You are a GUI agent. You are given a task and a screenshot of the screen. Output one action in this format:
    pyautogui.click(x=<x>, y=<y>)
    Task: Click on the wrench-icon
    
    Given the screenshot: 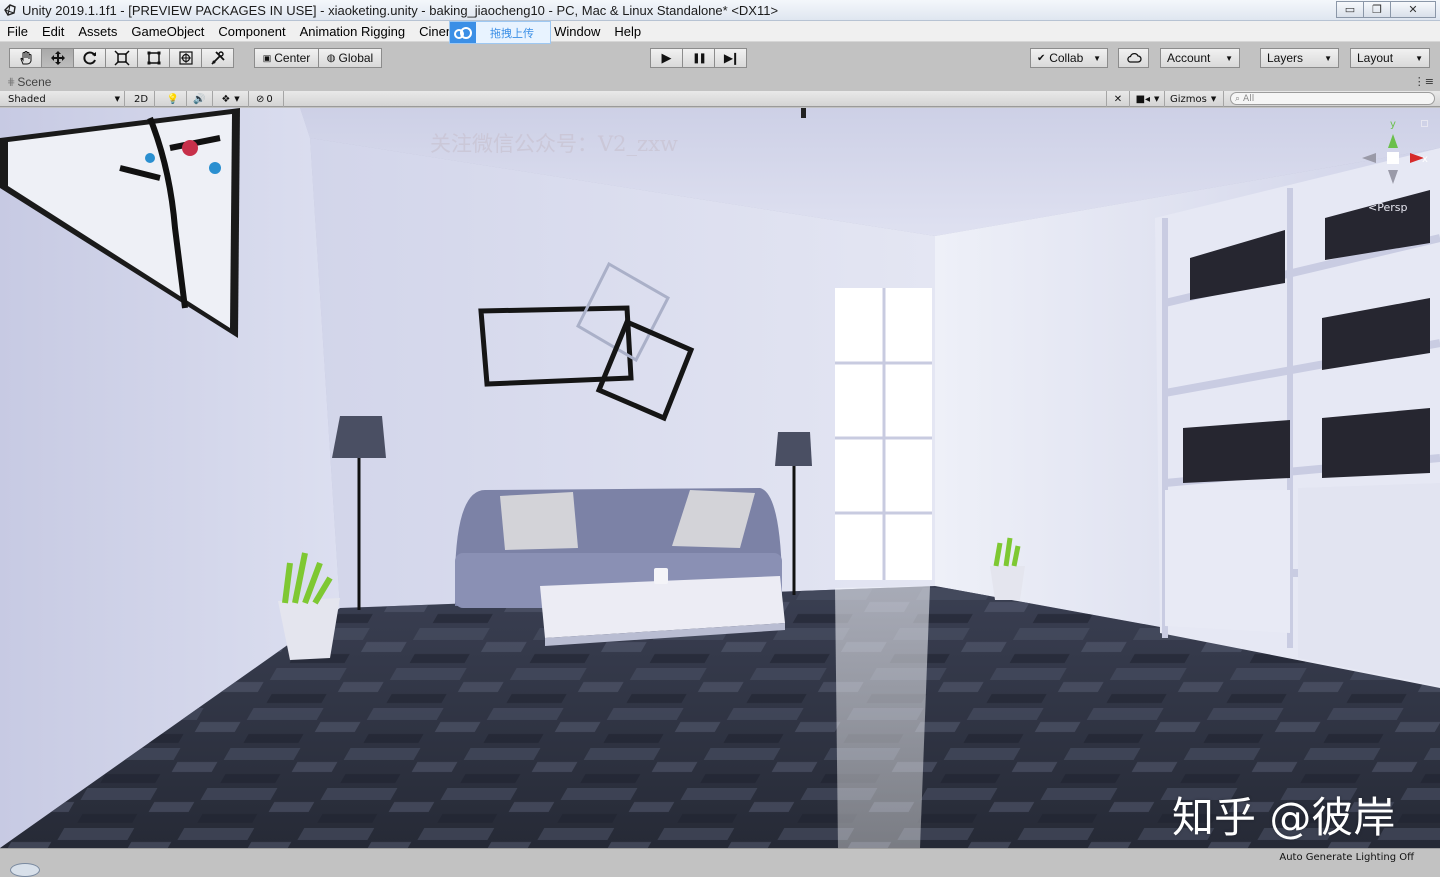 What is the action you would take?
    pyautogui.click(x=217, y=58)
    